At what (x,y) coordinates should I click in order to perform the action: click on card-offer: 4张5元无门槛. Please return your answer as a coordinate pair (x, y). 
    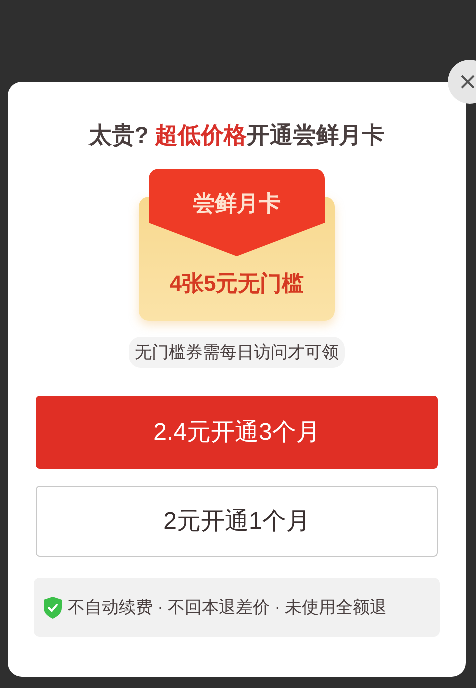
    Looking at the image, I should click on (237, 284).